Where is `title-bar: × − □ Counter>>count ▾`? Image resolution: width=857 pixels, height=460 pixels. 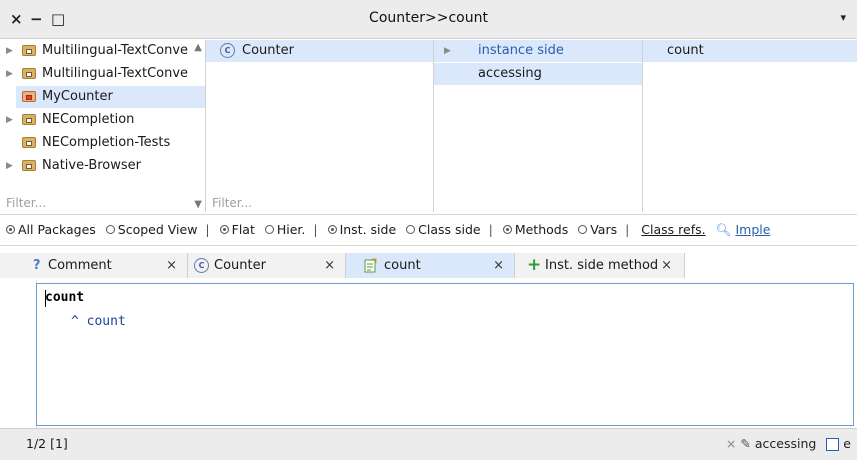
title-bar: × − □ Counter>>count ▾ is located at coordinates (428, 19).